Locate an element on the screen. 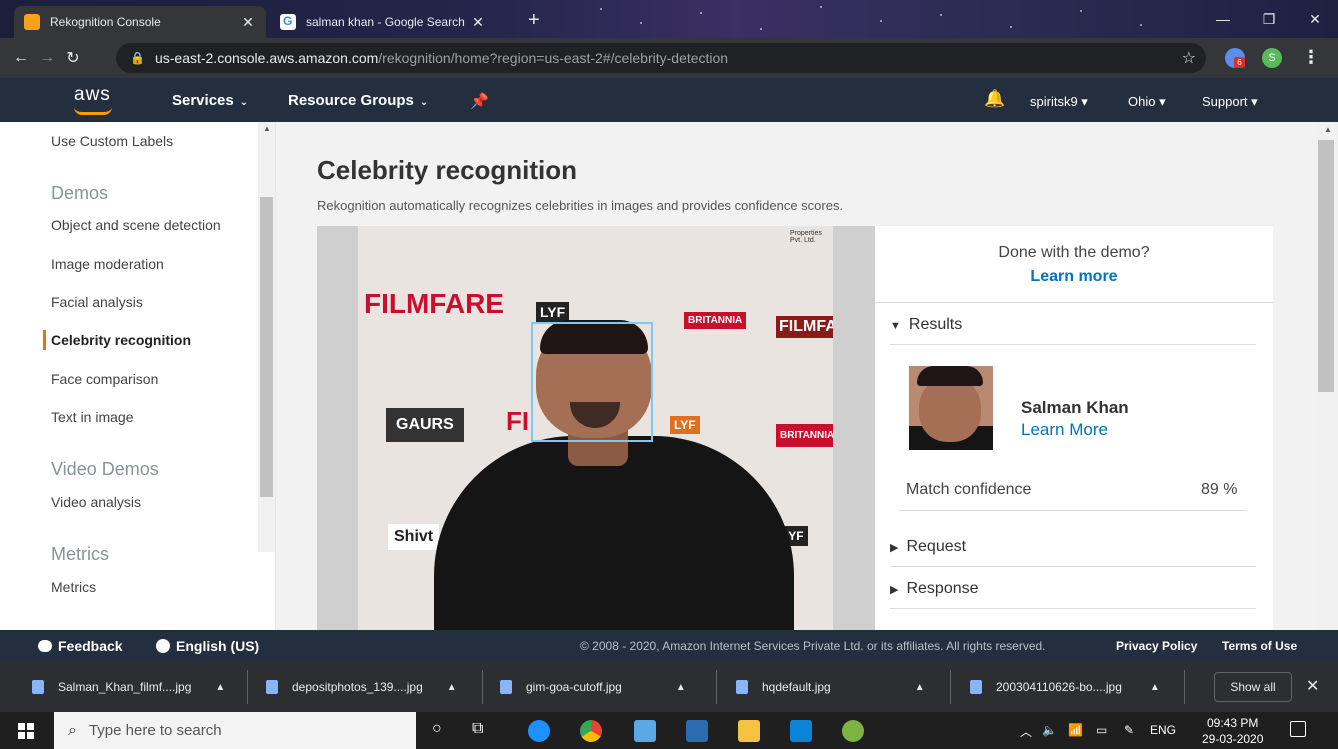 The height and width of the screenshot is (749, 1338). language-indicator: ENG is located at coordinates (1163, 730).